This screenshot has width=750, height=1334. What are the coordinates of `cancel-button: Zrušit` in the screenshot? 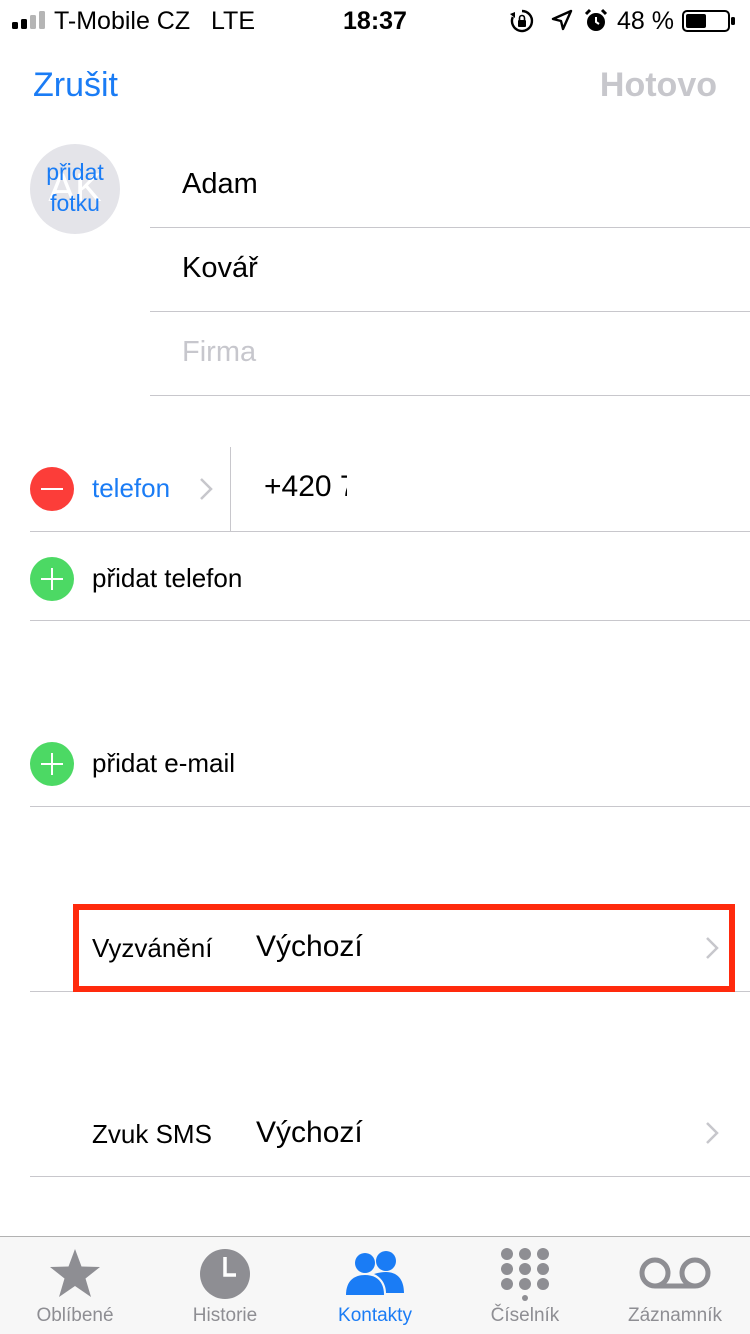 It's located at (75, 85).